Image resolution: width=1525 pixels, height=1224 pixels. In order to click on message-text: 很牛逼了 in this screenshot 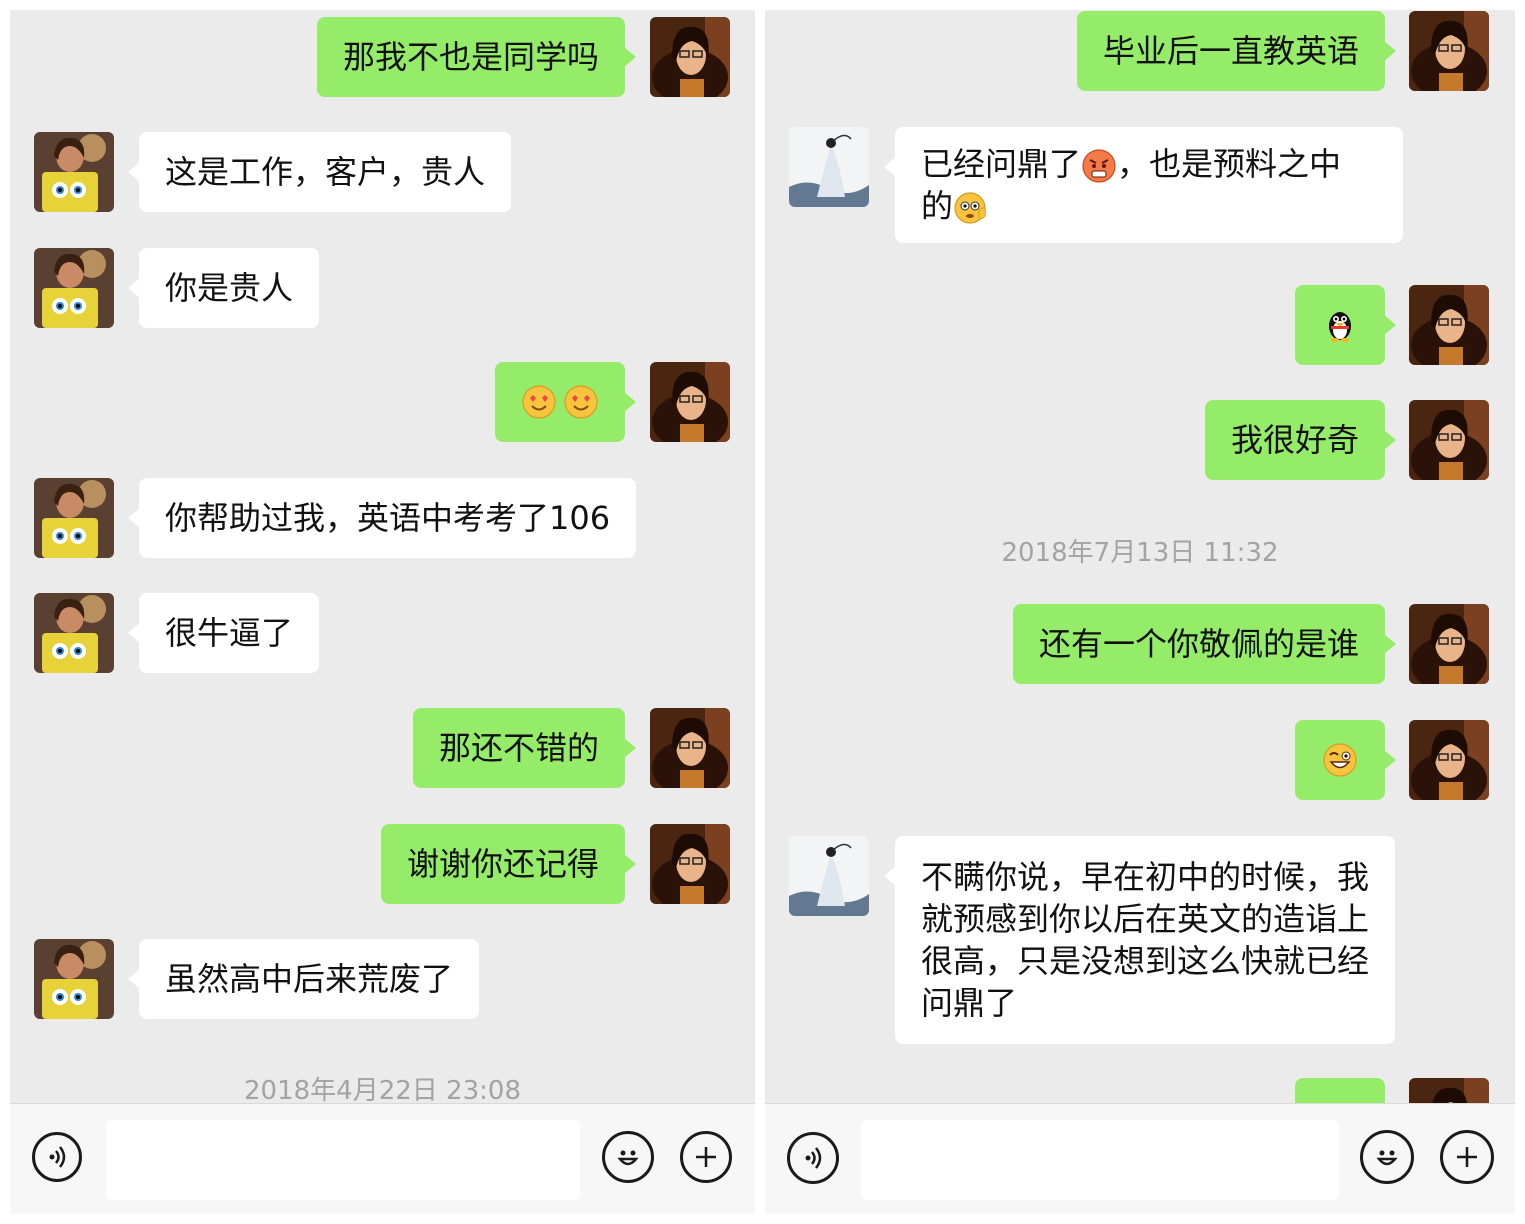, I will do `click(229, 633)`.